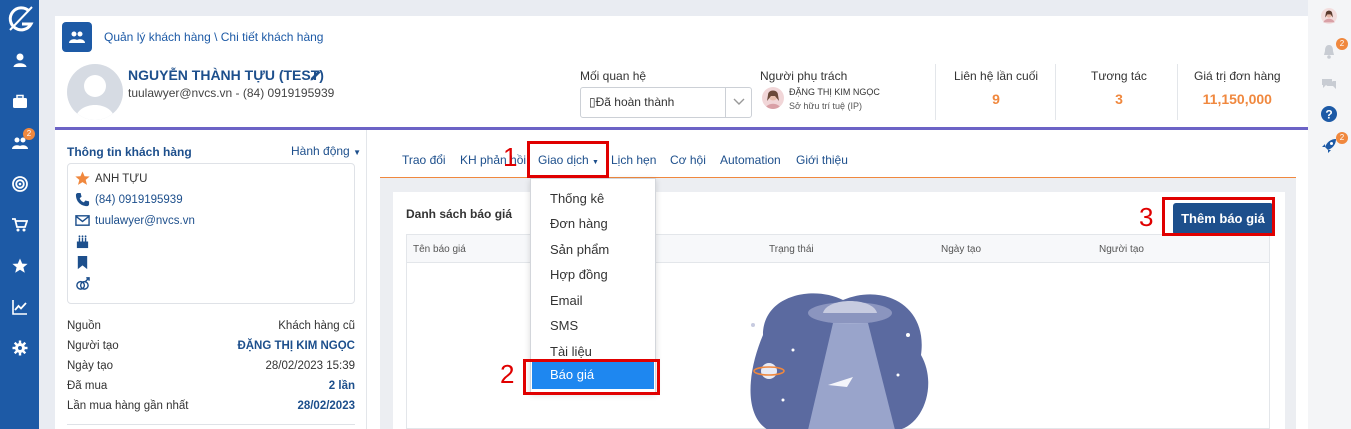  I want to click on empty-state-illustration, so click(837, 352).